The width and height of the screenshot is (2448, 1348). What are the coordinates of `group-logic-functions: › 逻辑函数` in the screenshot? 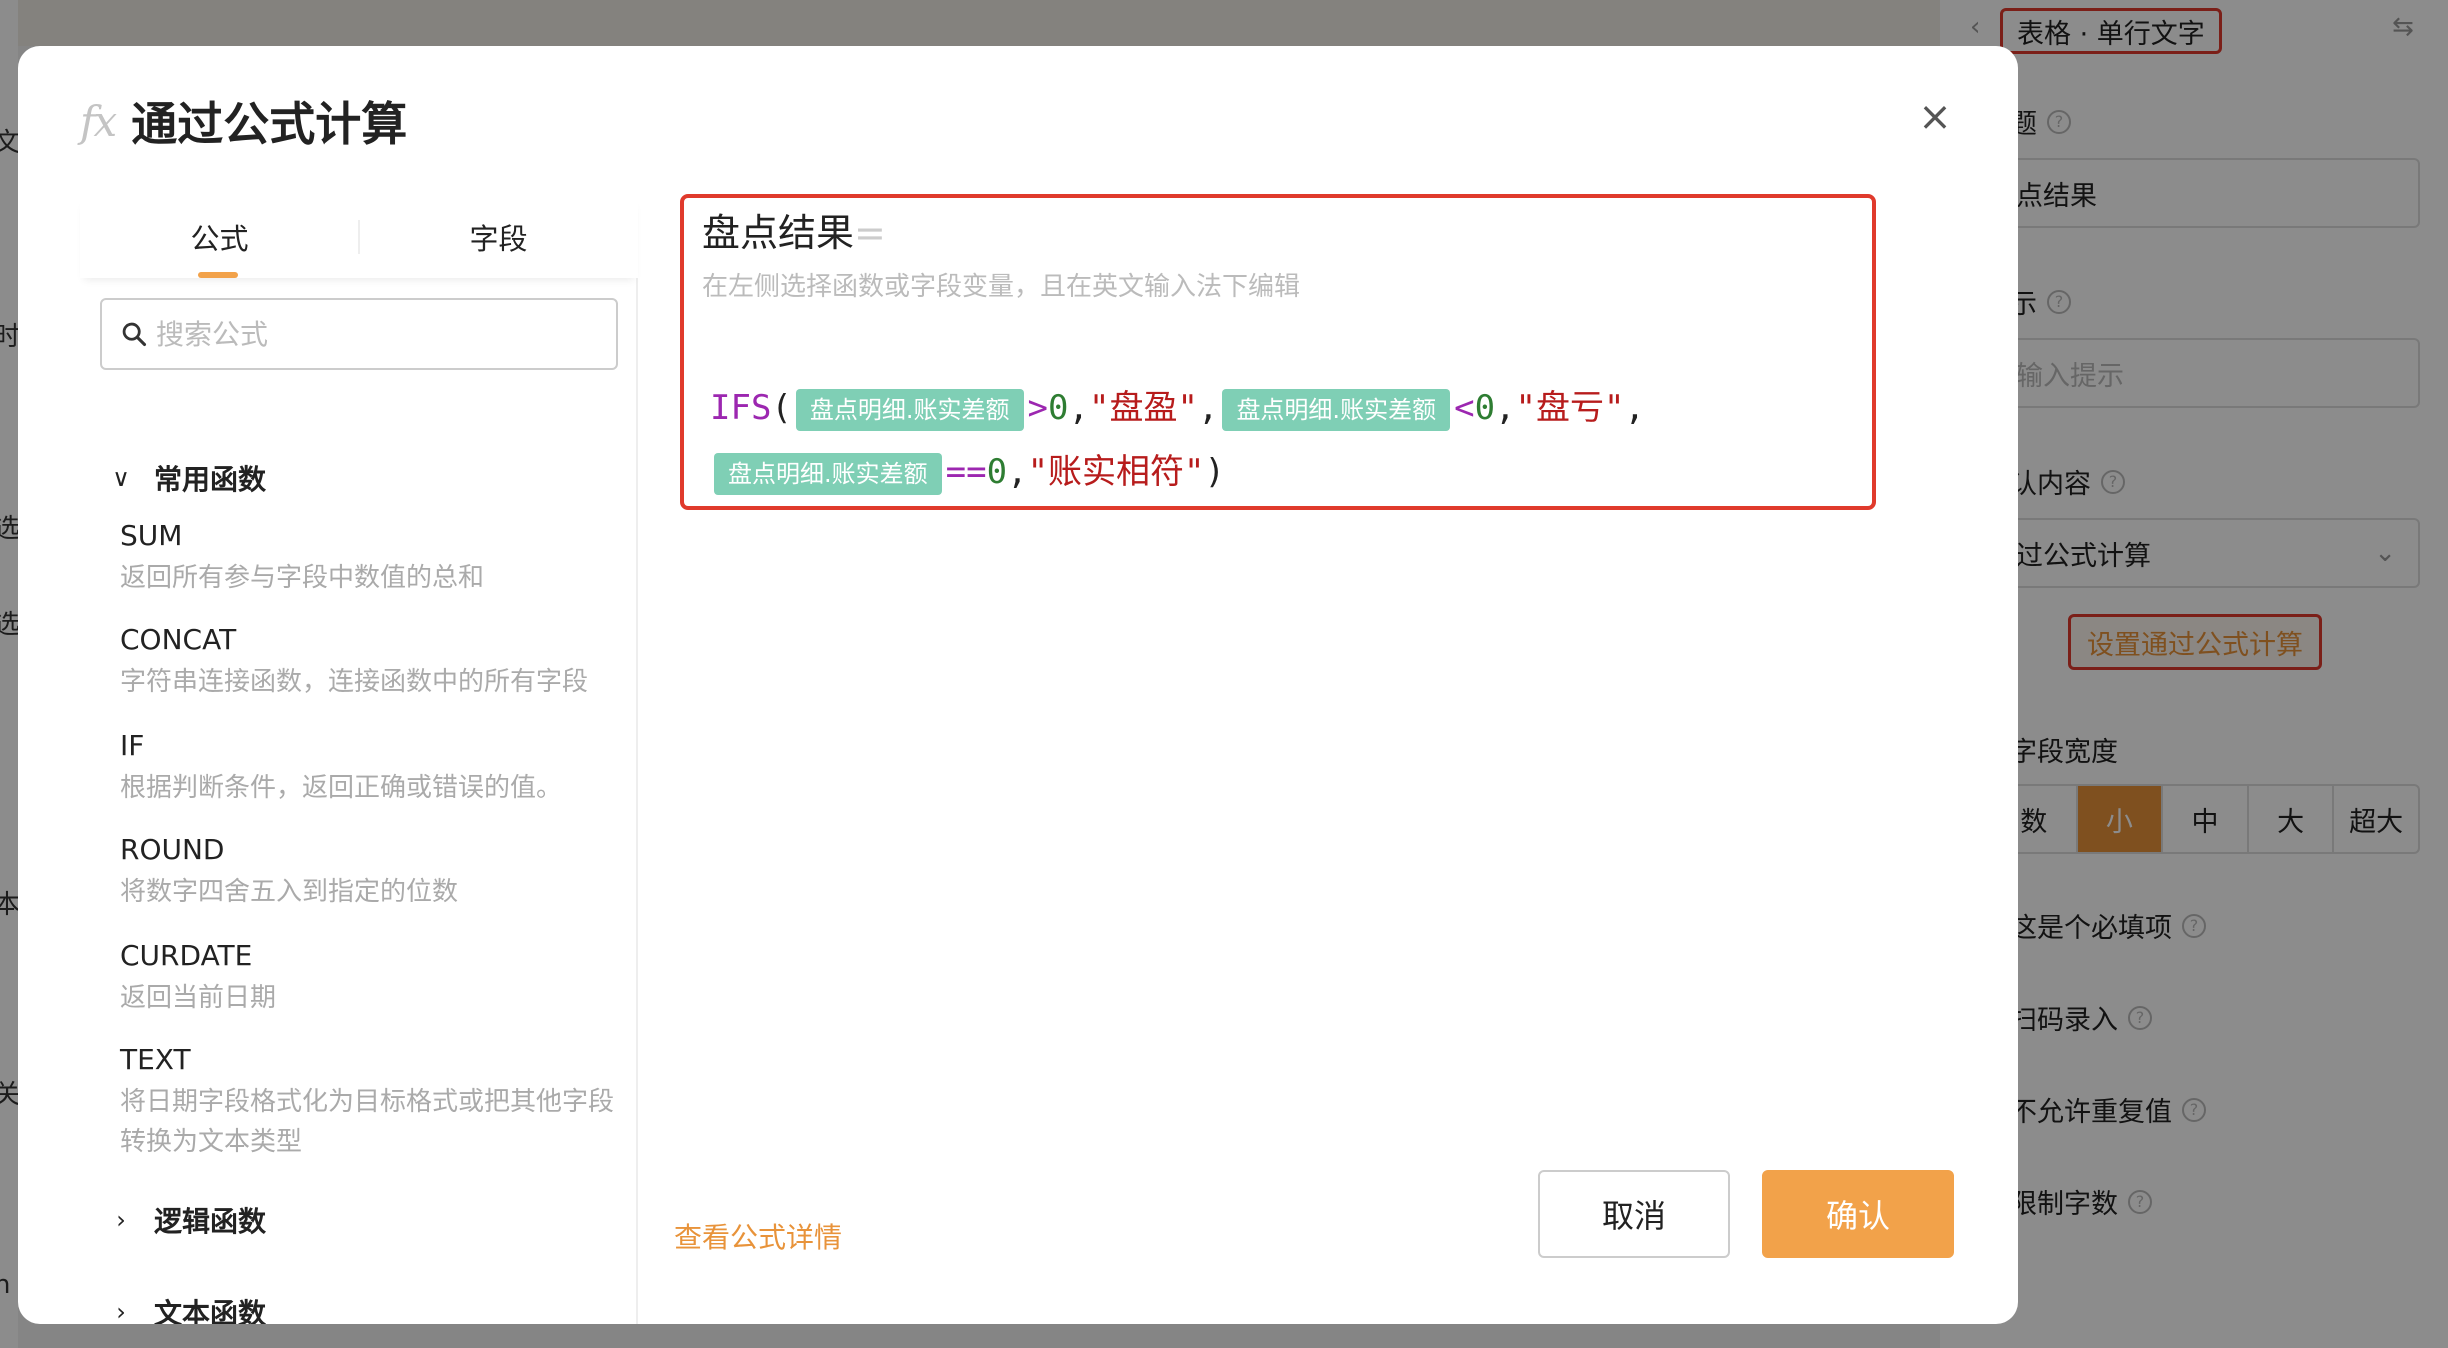 It's located at (188, 1220).